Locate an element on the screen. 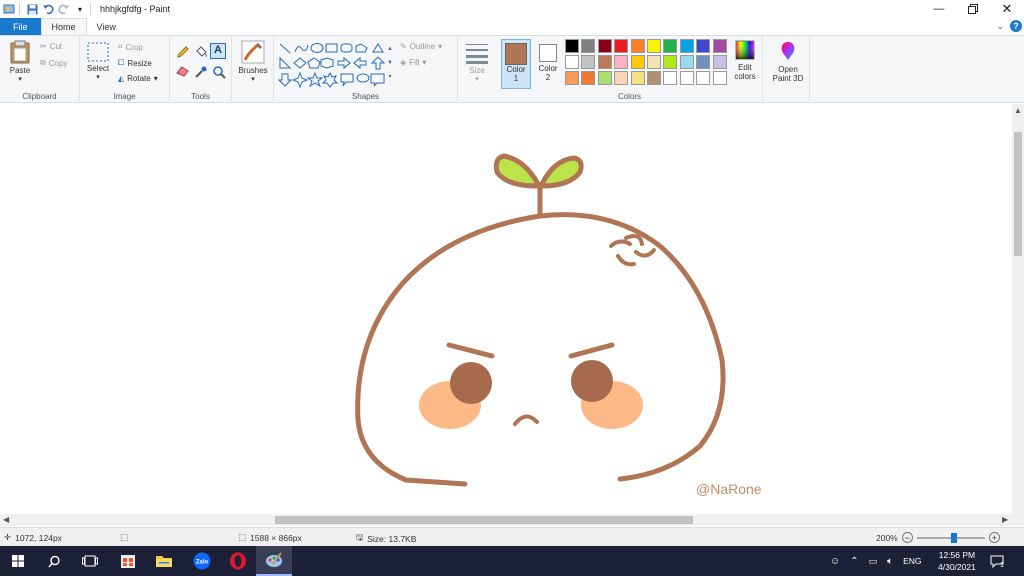  taskbar-paint is located at coordinates (274, 561).